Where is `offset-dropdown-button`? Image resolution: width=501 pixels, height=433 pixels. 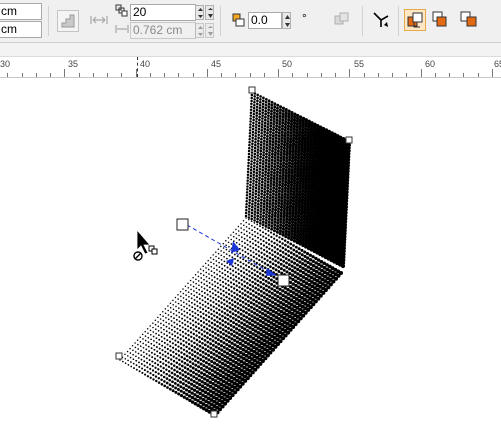 offset-dropdown-button is located at coordinates (209, 30).